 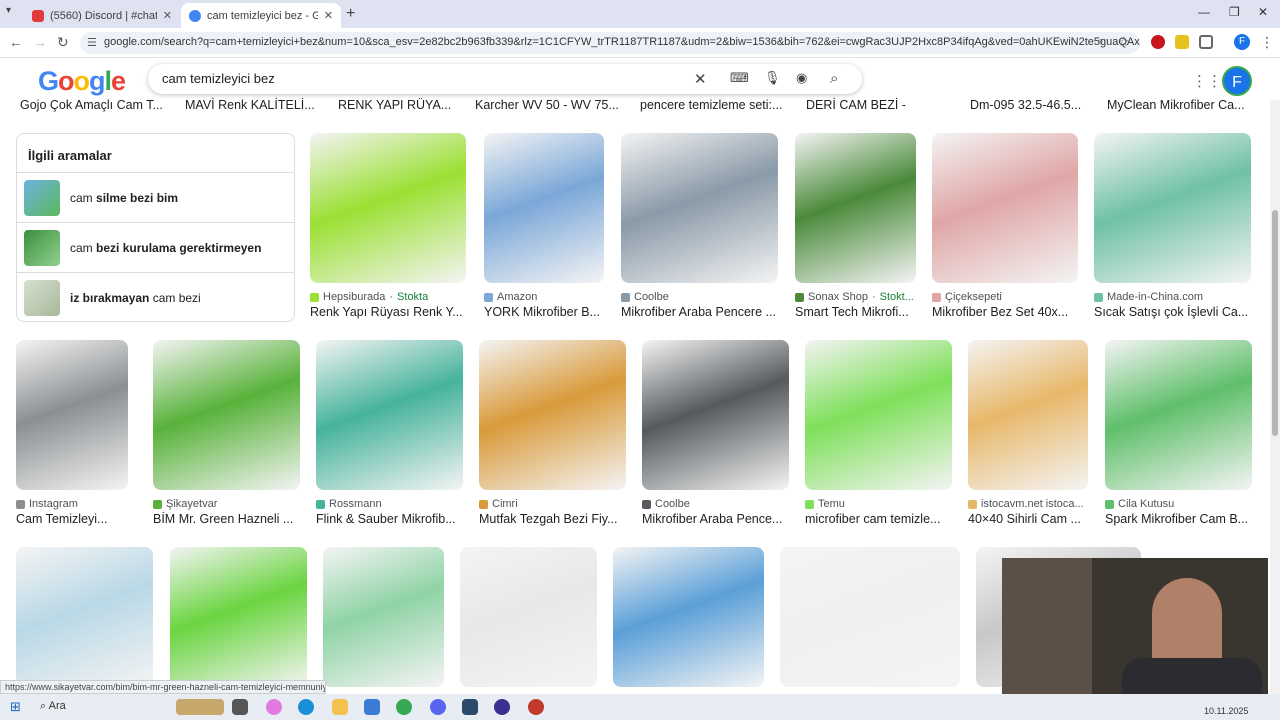 What do you see at coordinates (1100, 41) in the screenshot?
I see `zoom-icon: ⌕` at bounding box center [1100, 41].